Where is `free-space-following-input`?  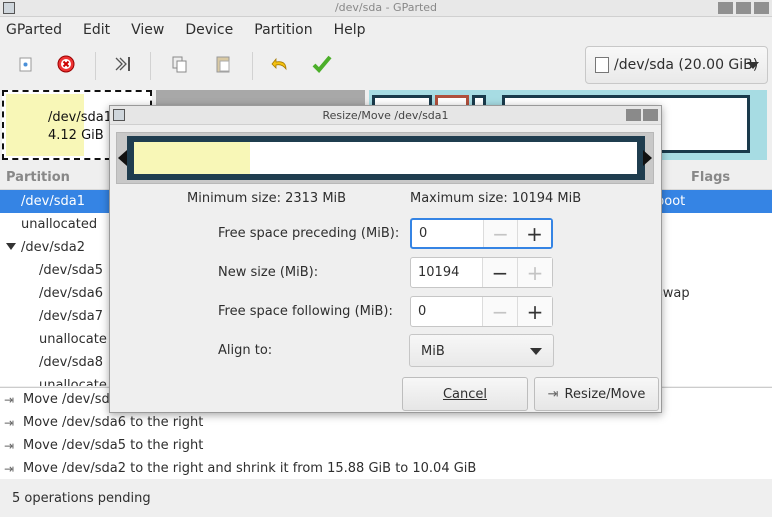
free-space-following-input is located at coordinates (446, 311).